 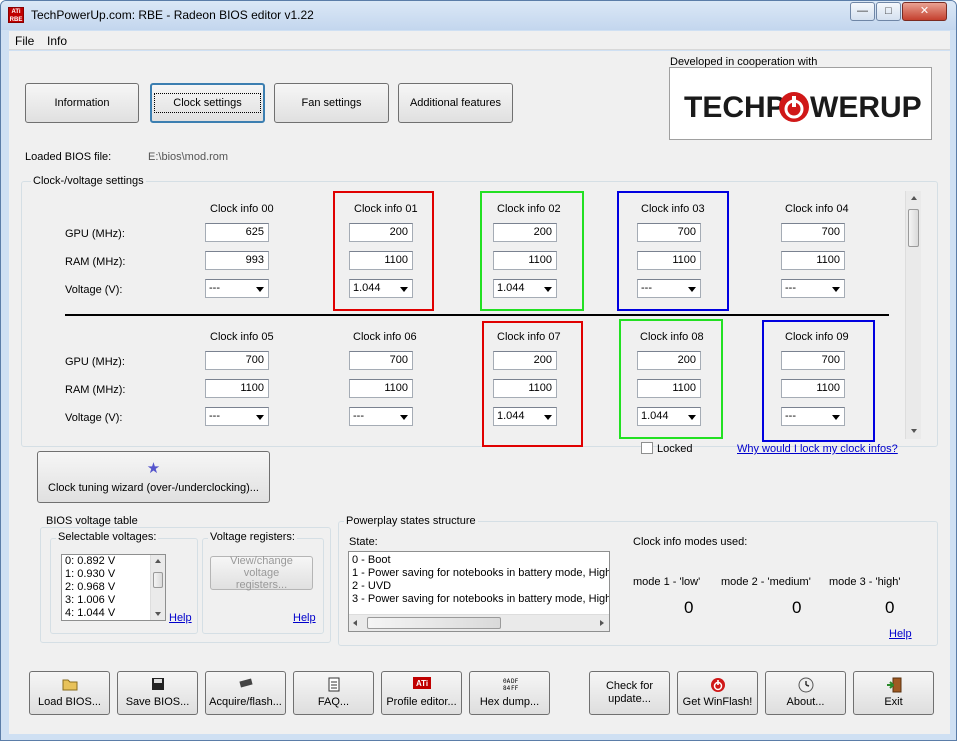 What do you see at coordinates (242, 337) in the screenshot?
I see `clock-info-05-title: Clock info 05` at bounding box center [242, 337].